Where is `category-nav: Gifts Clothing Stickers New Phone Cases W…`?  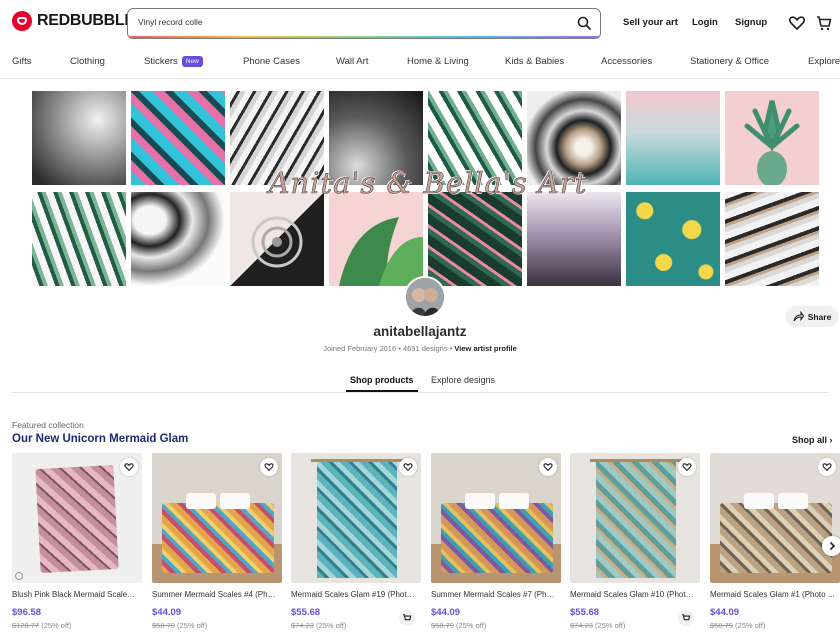 category-nav: Gifts Clothing Stickers New Phone Cases W… is located at coordinates (420, 62).